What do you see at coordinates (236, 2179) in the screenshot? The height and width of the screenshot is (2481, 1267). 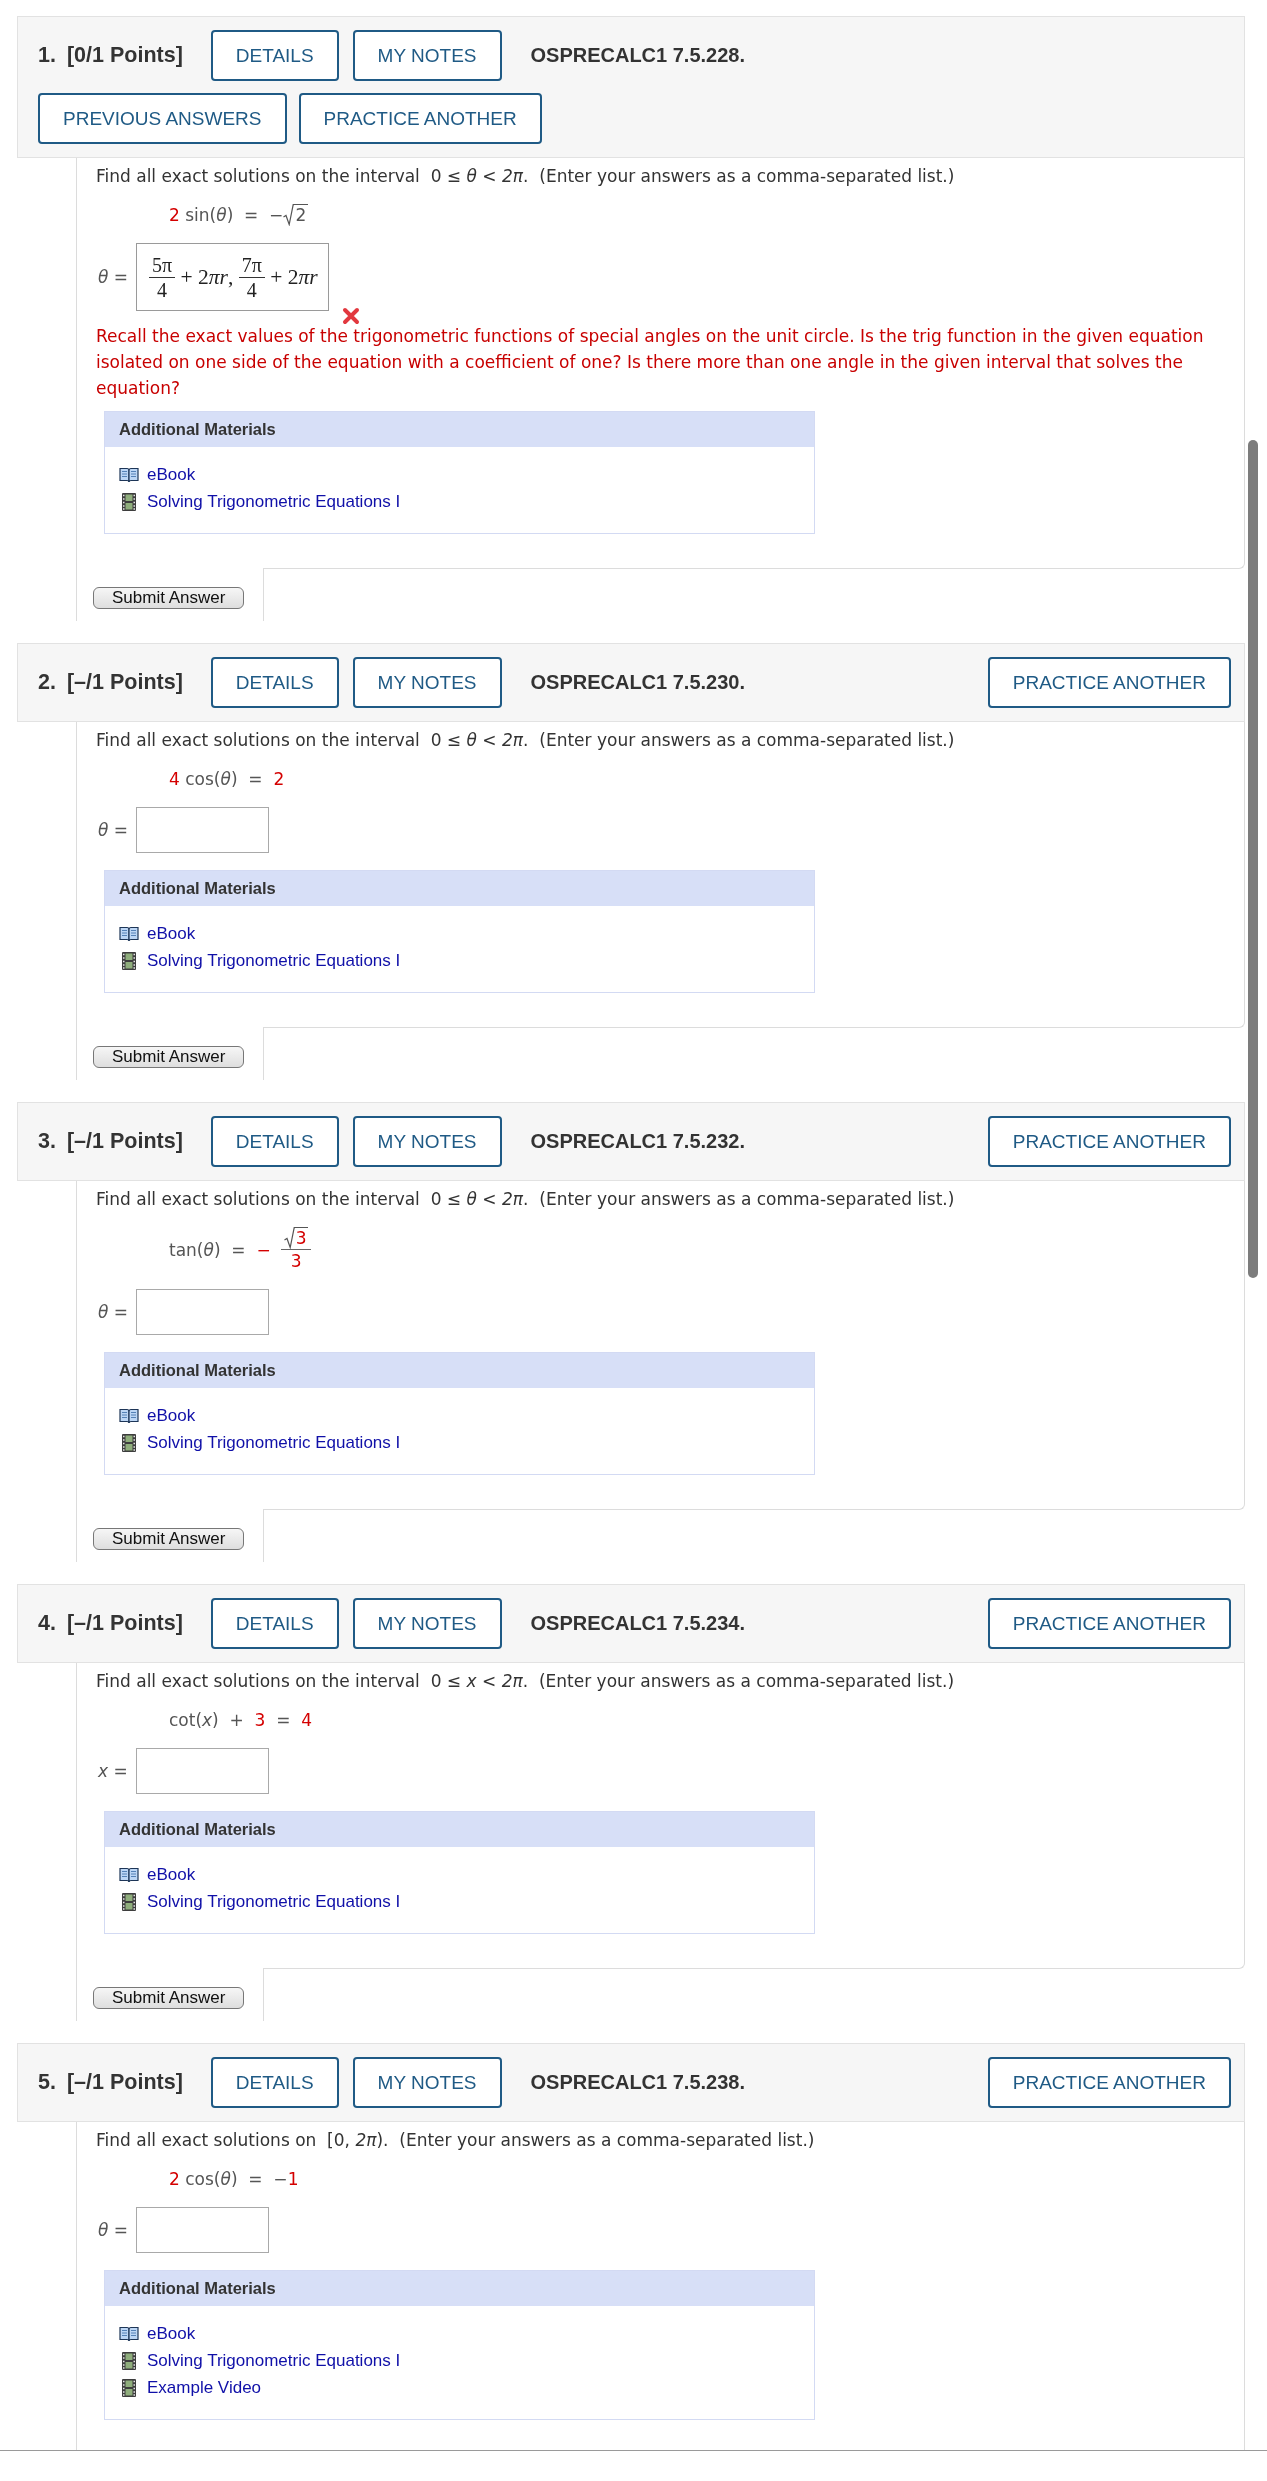 I see `equation-text: cos(θ) = −` at bounding box center [236, 2179].